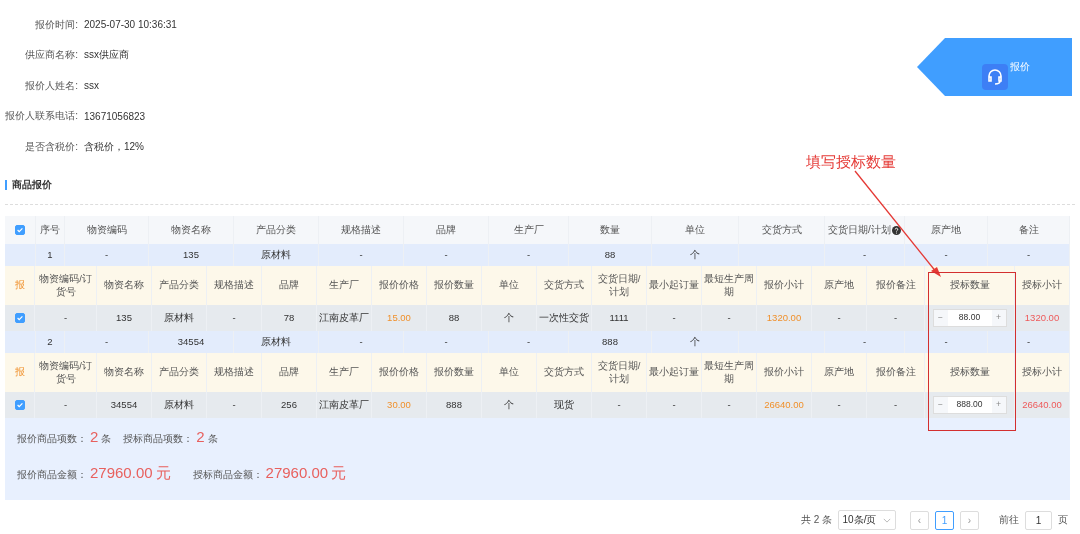 This screenshot has height=534, width=1080. I want to click on column-header: 报, so click(19, 372).